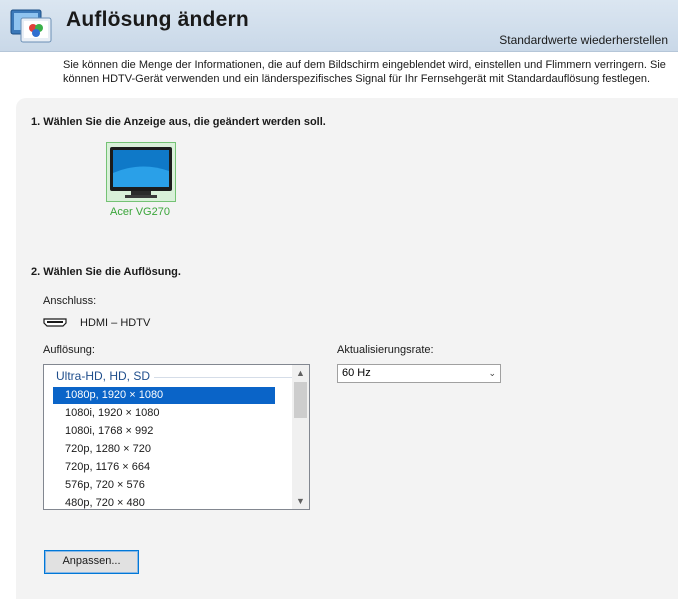 The image size is (678, 599). I want to click on resolution-item: 1080p, 1920 × 1080, so click(164, 395).